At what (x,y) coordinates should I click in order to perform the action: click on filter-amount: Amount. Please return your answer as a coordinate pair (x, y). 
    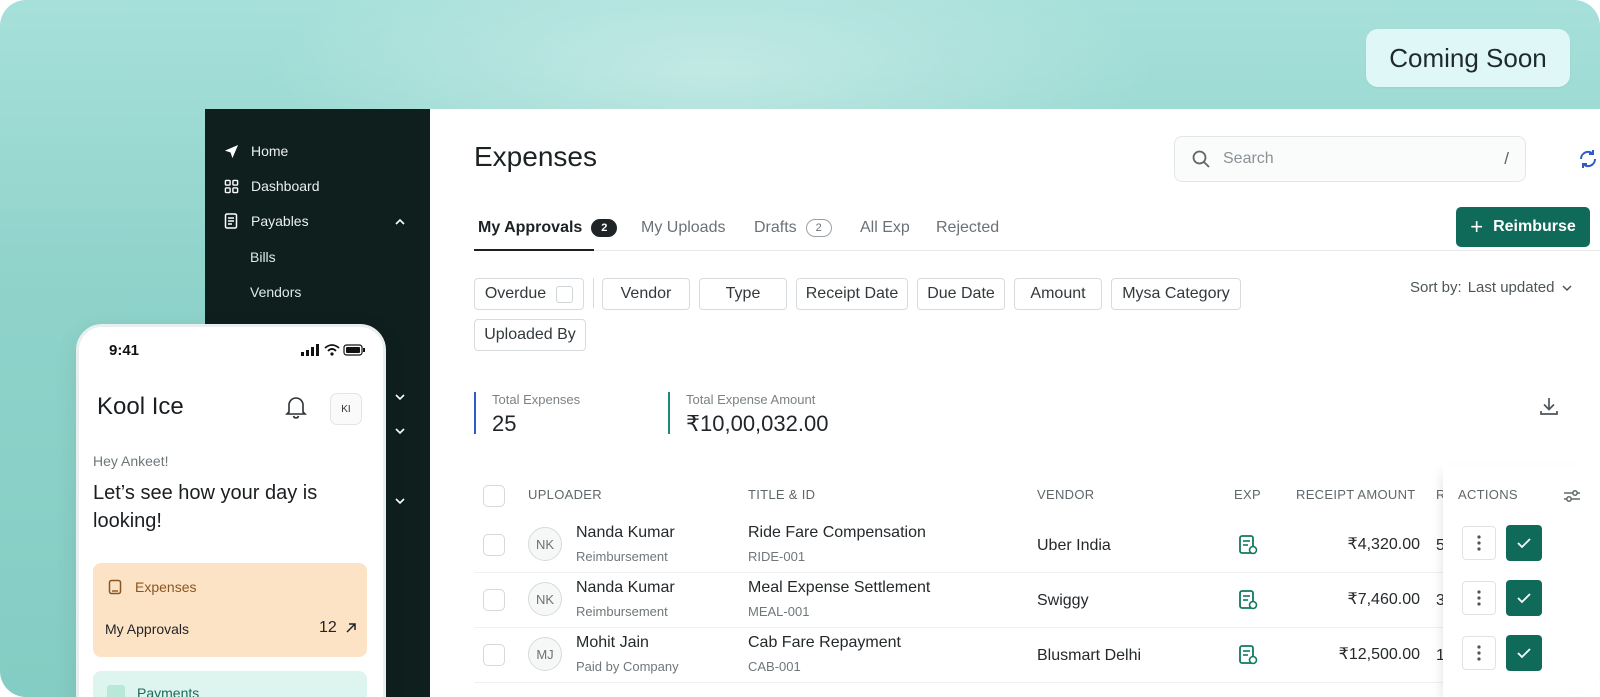
    Looking at the image, I should click on (1058, 294).